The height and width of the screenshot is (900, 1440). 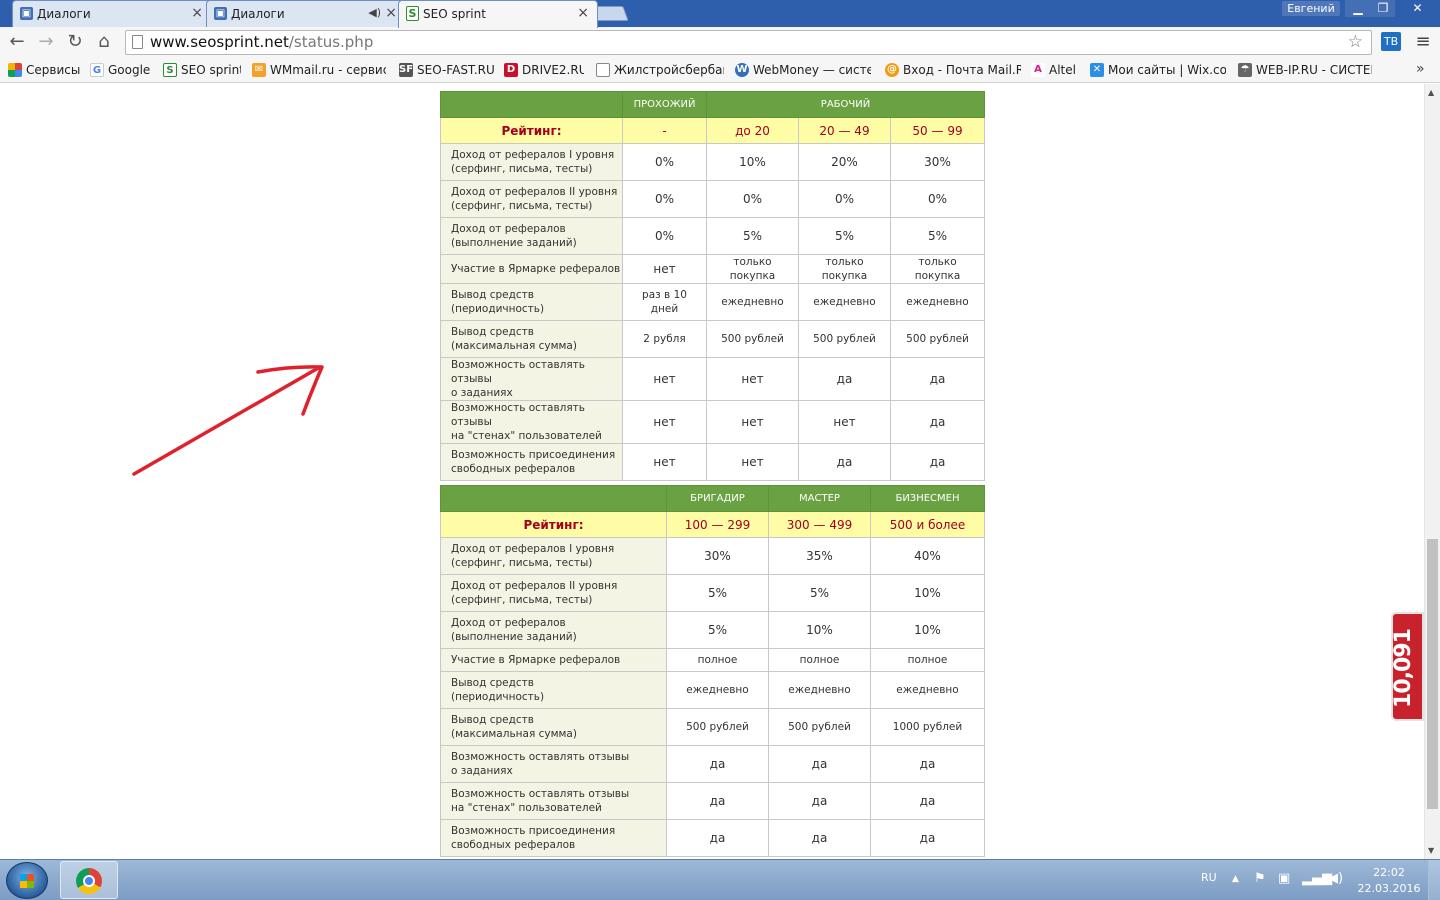 I want to click on row-label-line: Возможность оставлять отзывы, so click(x=540, y=757).